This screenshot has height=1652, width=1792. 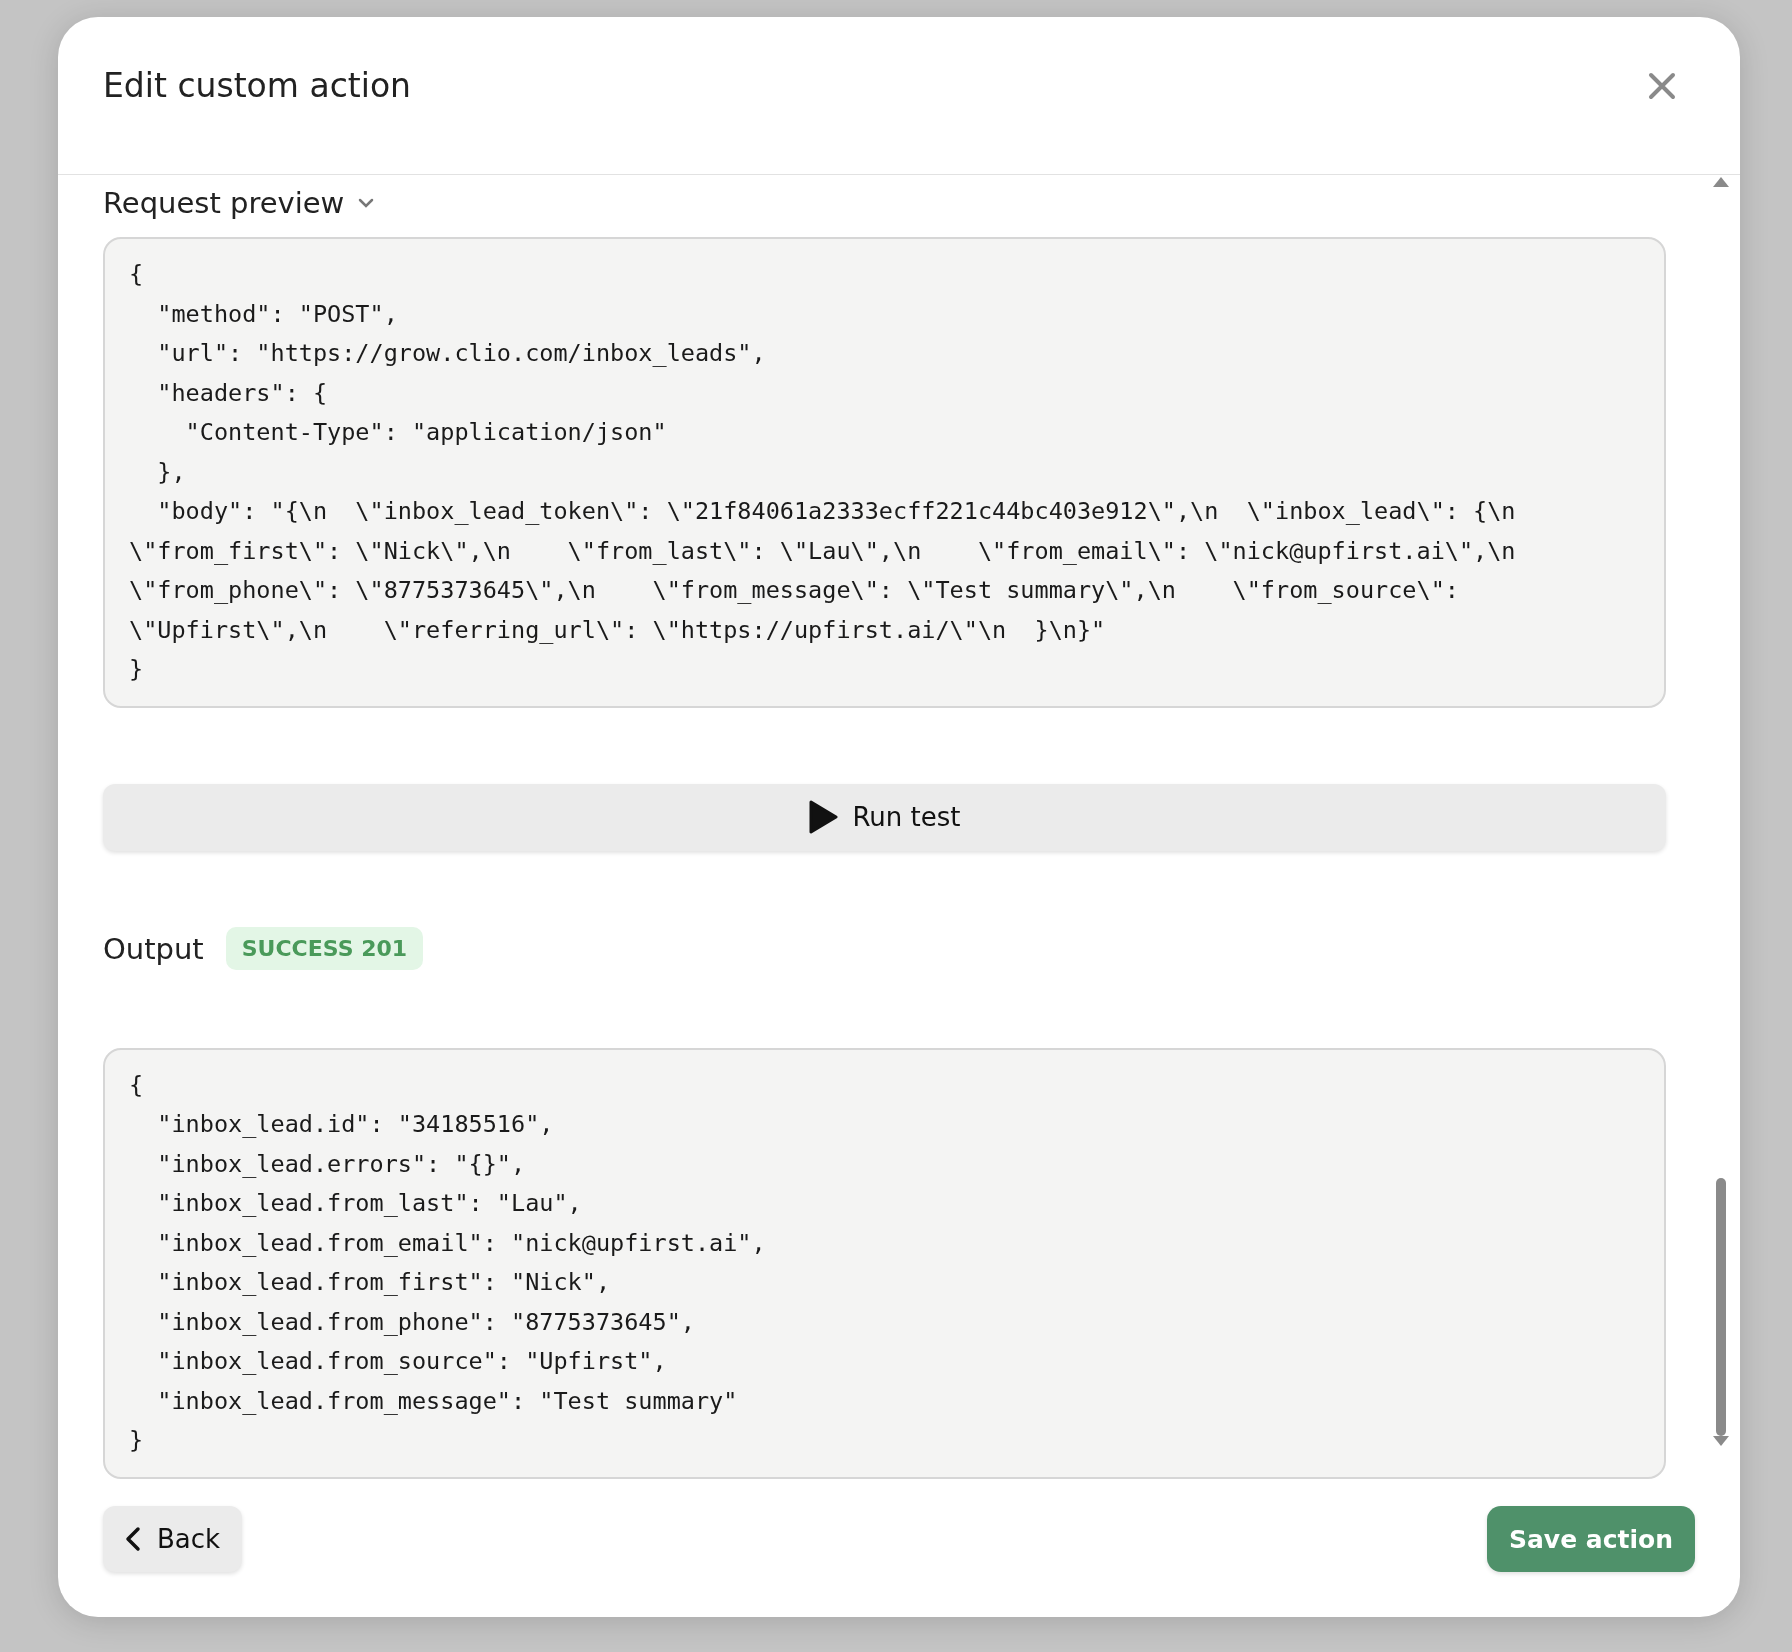 I want to click on code-line: "method": "POST",, so click(x=277, y=314).